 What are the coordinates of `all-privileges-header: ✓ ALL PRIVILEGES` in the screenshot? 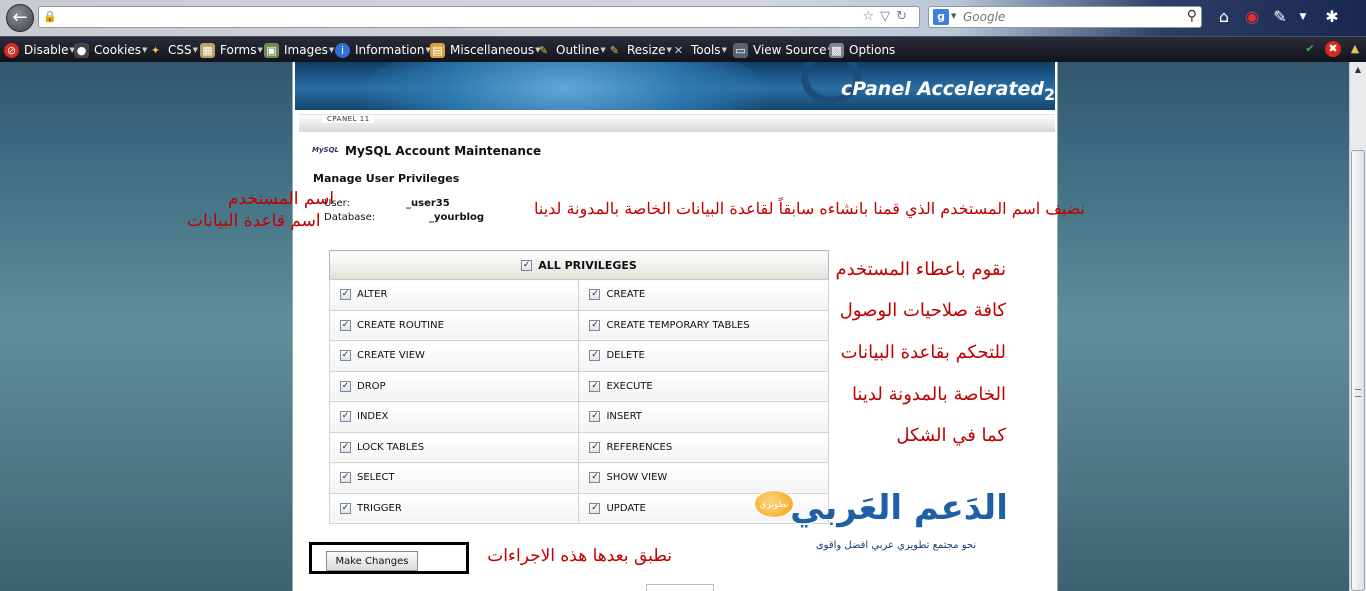 It's located at (579, 265).